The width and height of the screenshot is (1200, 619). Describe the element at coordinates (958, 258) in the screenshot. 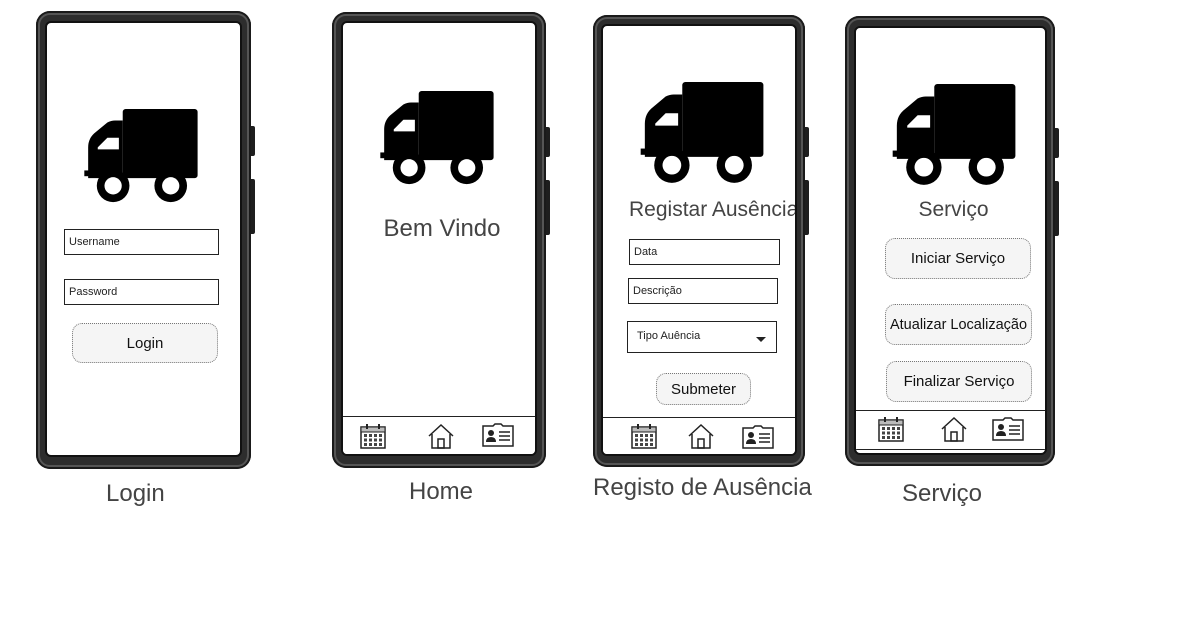

I see `start-service-button: Iniciar Serviço` at that location.